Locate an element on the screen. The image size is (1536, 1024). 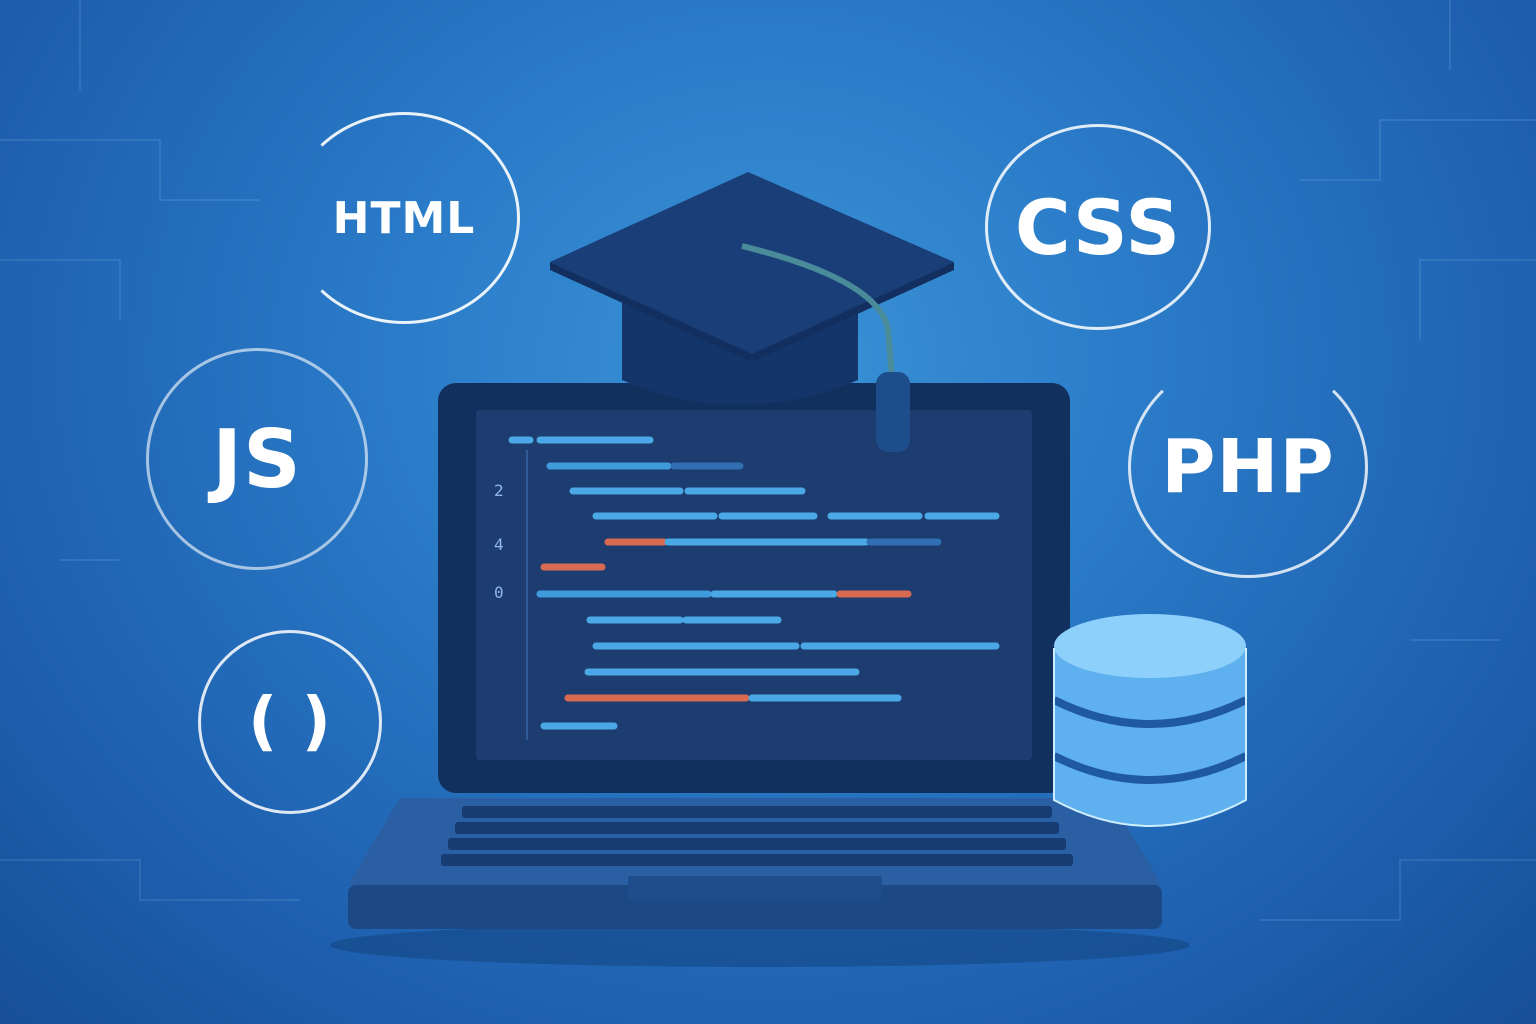
css-label: CSS is located at coordinates (1098, 227).